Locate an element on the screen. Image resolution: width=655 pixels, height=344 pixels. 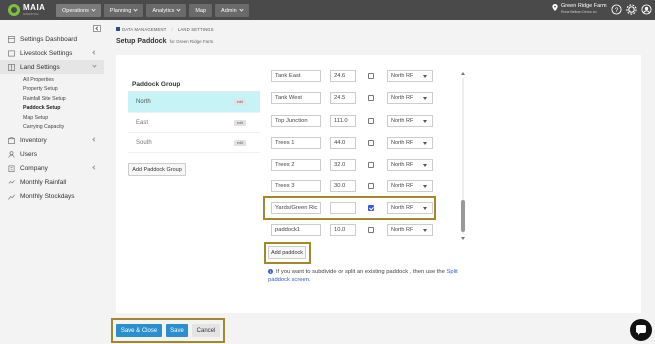
sidebar-sub-map-setup: Map Setup is located at coordinates (35, 118).